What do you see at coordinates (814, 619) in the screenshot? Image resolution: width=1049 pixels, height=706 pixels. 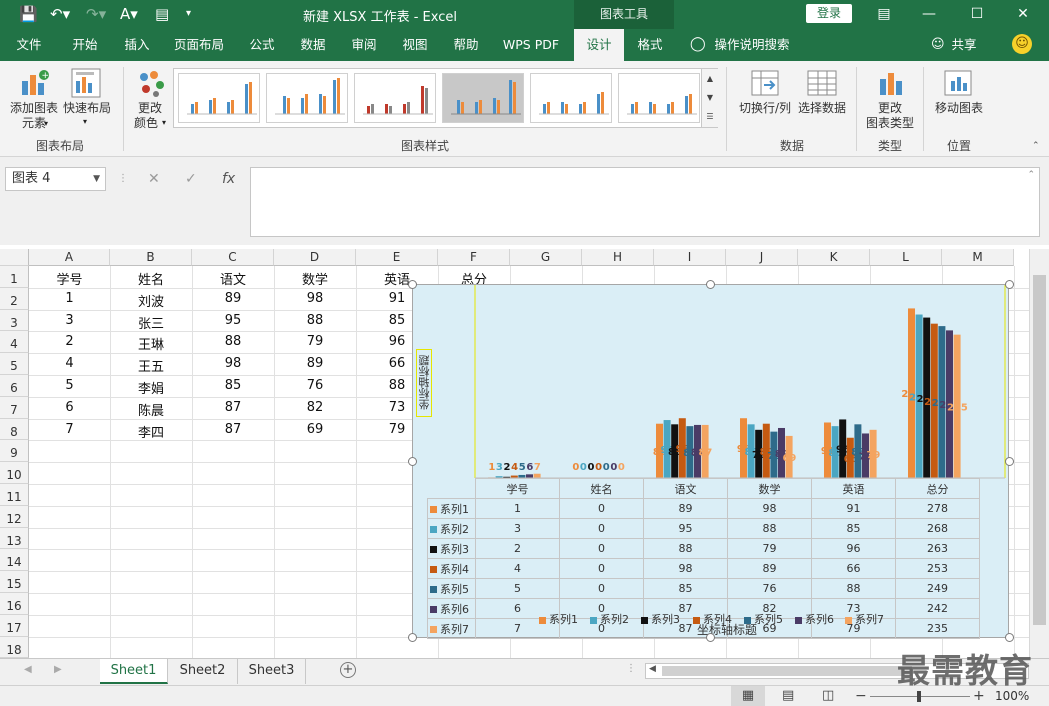 I see `legend-item: 系列6` at bounding box center [814, 619].